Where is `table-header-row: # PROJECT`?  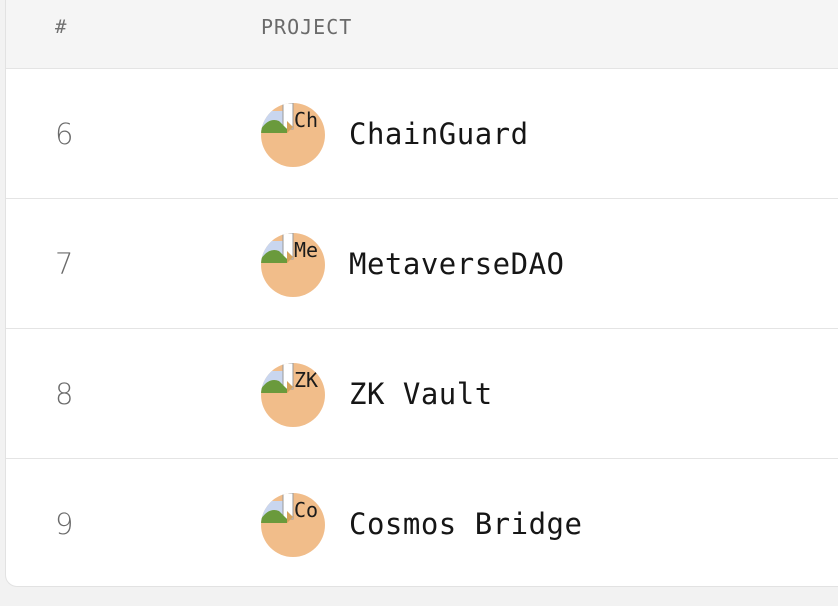 table-header-row: # PROJECT is located at coordinates (422, 34).